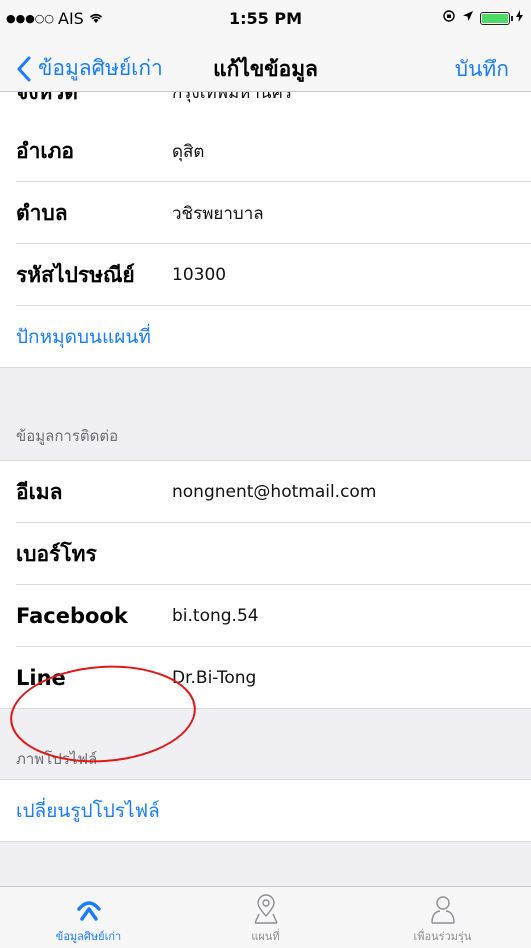 Image resolution: width=531 pixels, height=948 pixels. What do you see at coordinates (265, 616) in the screenshot?
I see `facebook-row: Facebook bi.tong.54` at bounding box center [265, 616].